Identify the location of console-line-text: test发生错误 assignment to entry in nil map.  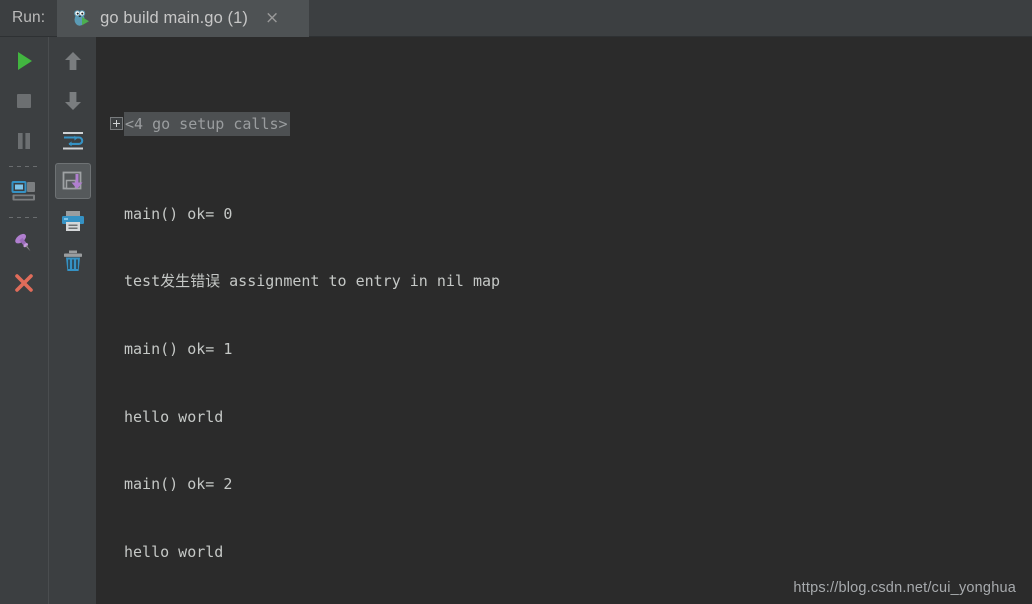
(312, 281).